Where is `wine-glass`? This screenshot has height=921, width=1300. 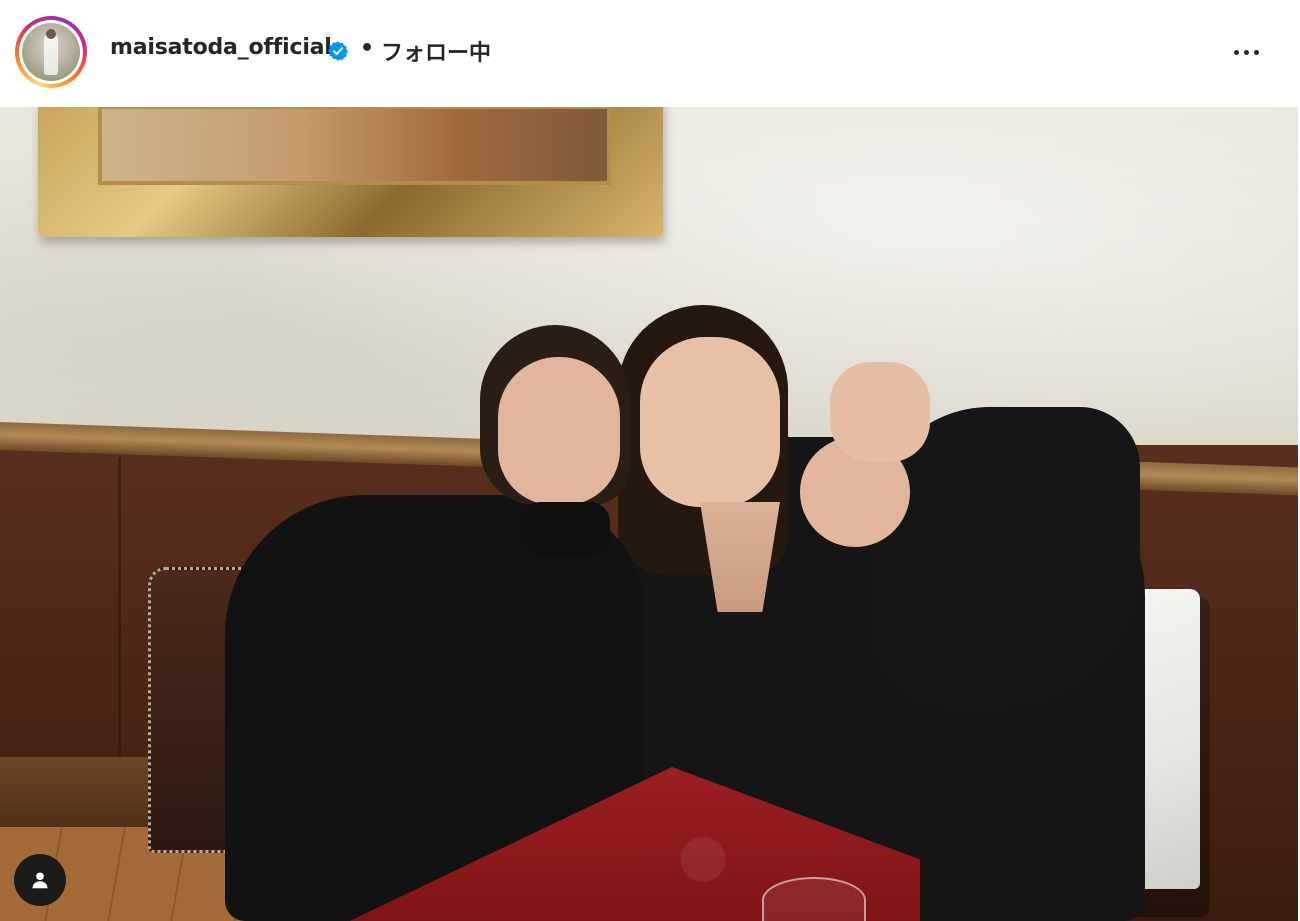 wine-glass is located at coordinates (814, 899).